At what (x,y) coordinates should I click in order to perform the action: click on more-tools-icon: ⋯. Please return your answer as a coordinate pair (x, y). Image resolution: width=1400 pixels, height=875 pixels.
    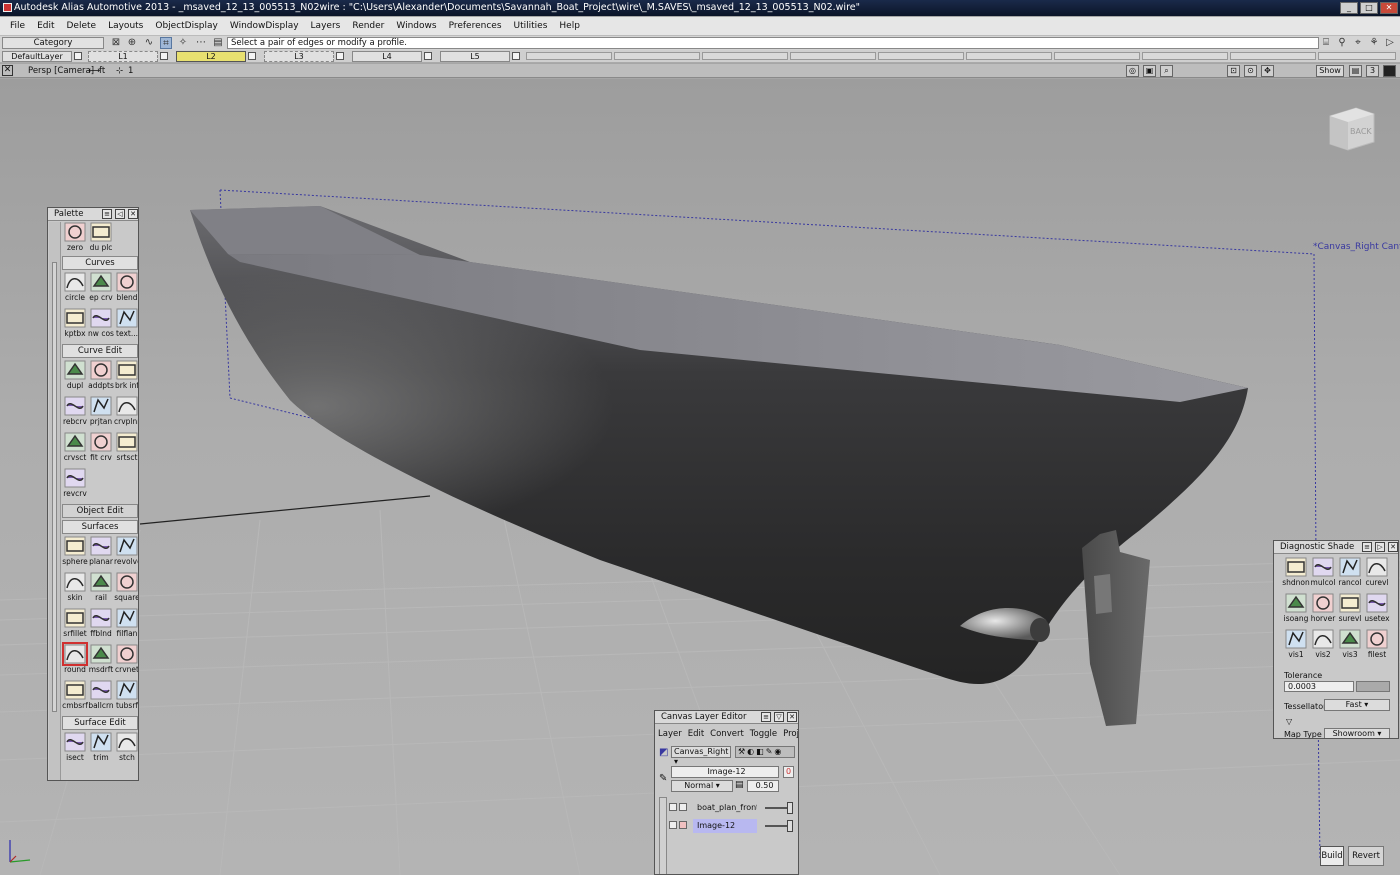
    Looking at the image, I should click on (201, 43).